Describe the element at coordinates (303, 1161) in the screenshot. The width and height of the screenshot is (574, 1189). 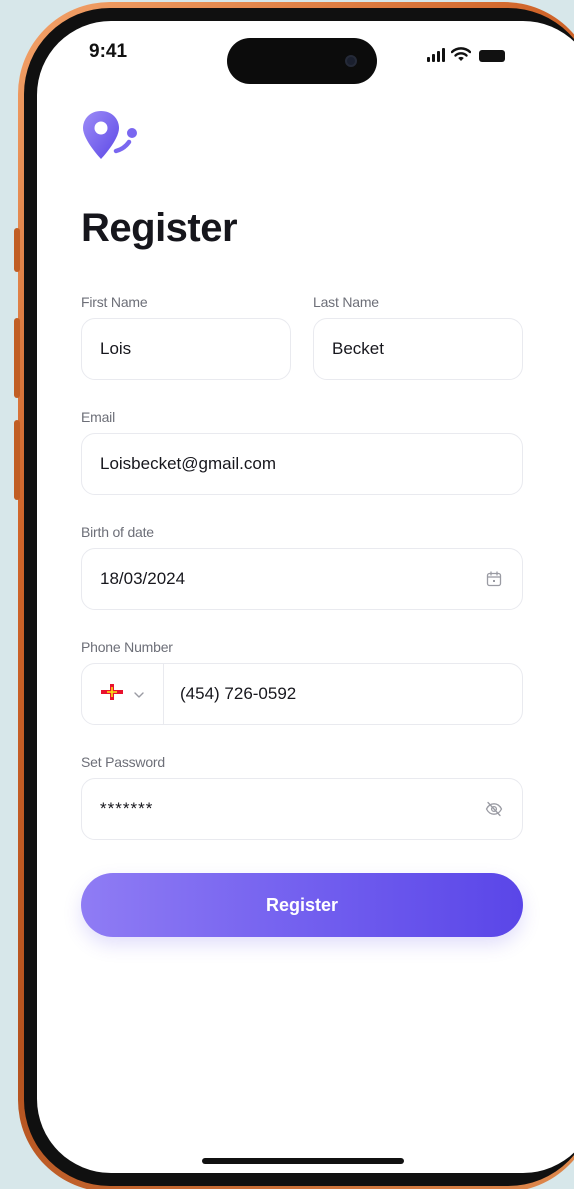
I see `home-indicator` at that location.